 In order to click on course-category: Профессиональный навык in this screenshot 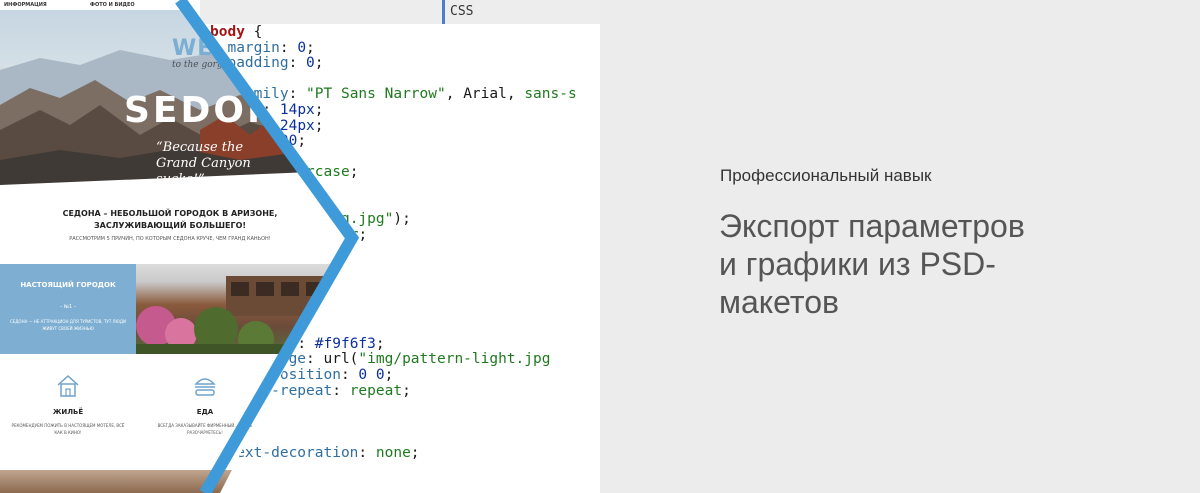, I will do `click(826, 175)`.